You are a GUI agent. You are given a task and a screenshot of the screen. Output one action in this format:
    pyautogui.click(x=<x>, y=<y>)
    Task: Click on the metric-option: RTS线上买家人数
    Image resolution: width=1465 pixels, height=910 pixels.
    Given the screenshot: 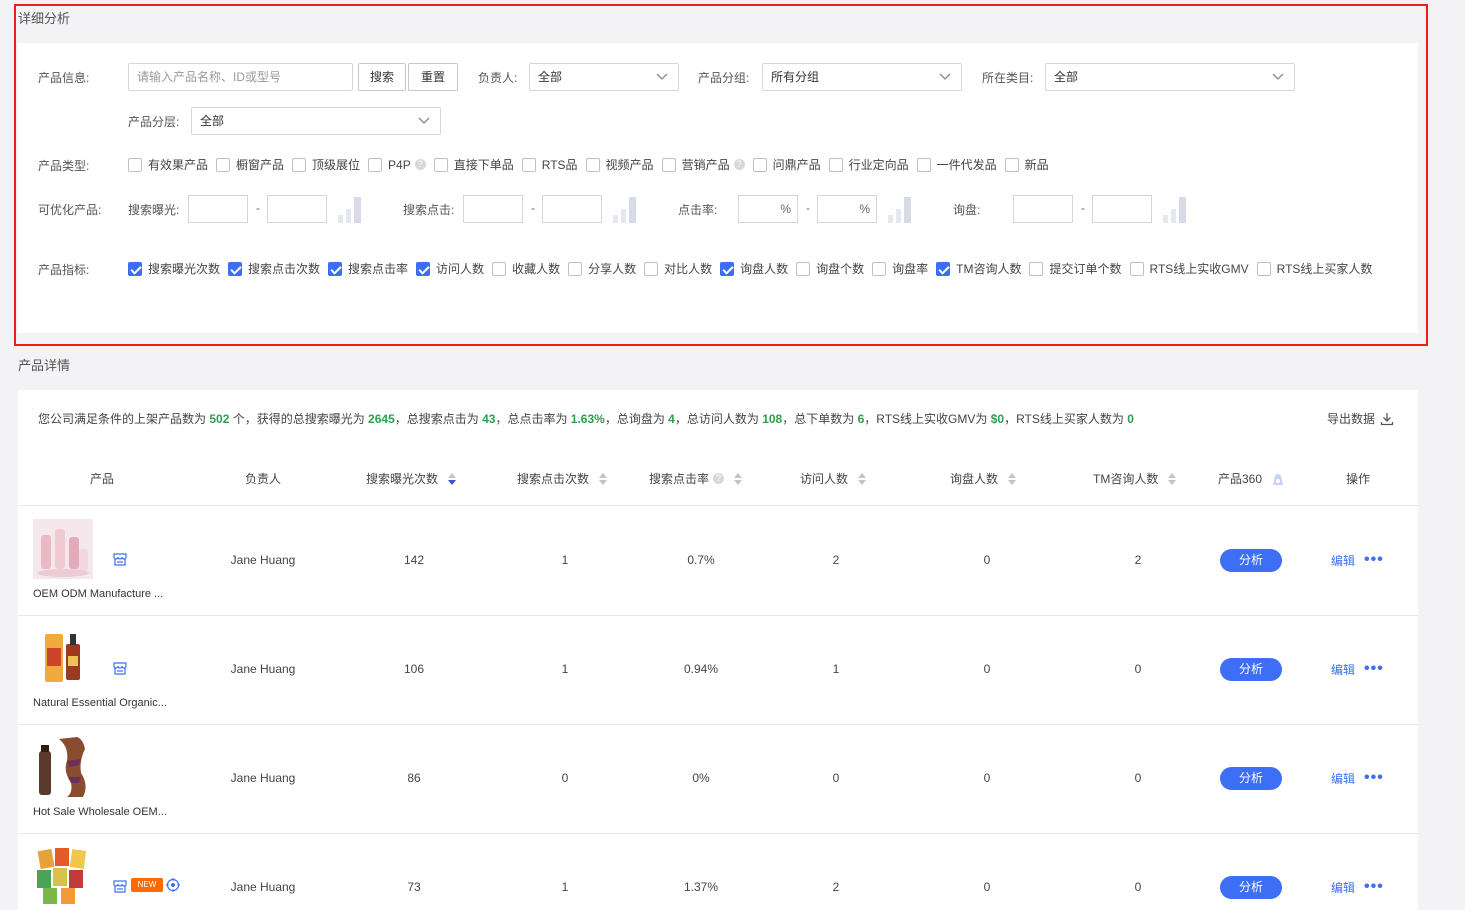 What is the action you would take?
    pyautogui.click(x=1314, y=268)
    